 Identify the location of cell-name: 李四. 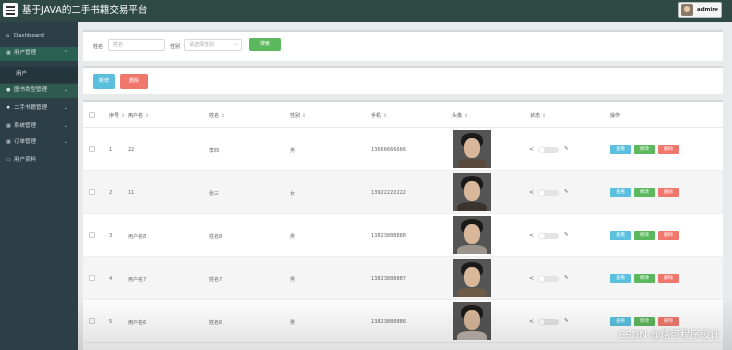
(214, 151).